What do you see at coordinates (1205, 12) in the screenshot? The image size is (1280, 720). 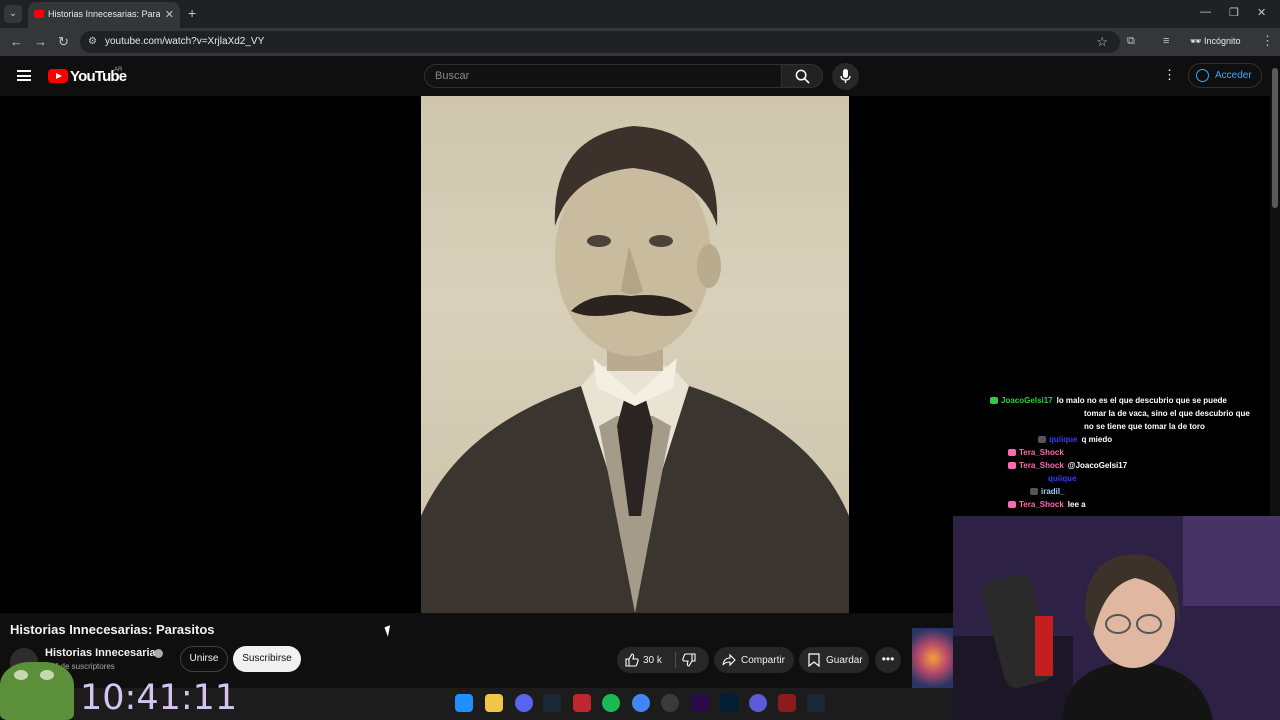 I see `minimize-icon: —` at bounding box center [1205, 12].